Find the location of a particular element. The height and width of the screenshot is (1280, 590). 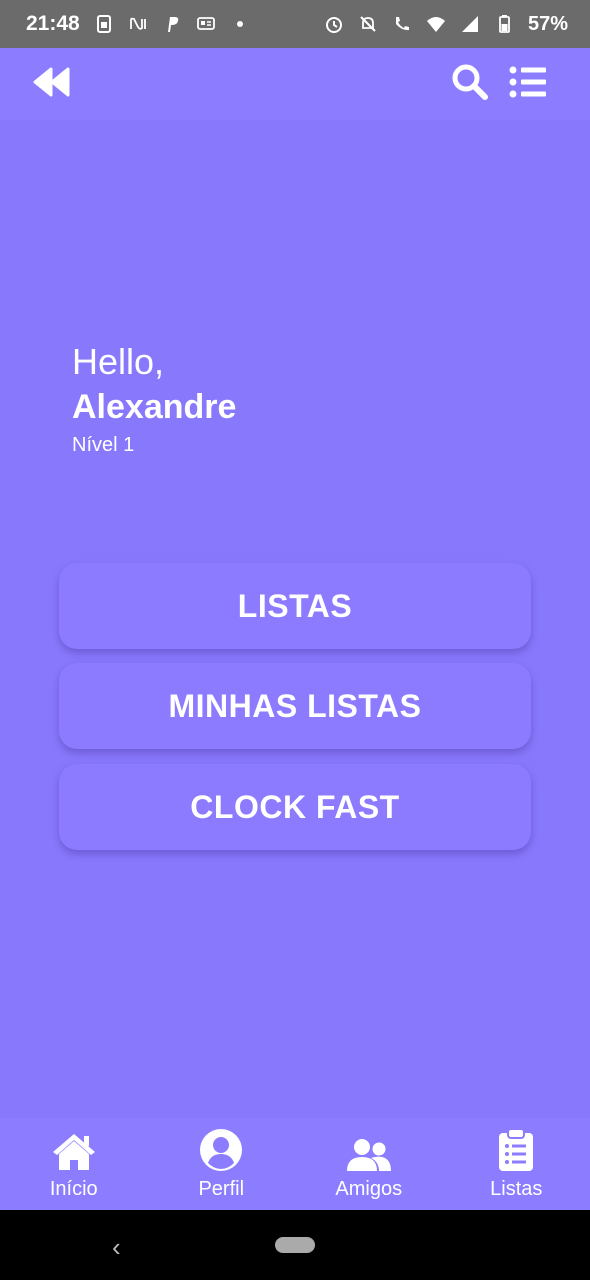

nav-item-listas: Listas is located at coordinates (516, 1164).